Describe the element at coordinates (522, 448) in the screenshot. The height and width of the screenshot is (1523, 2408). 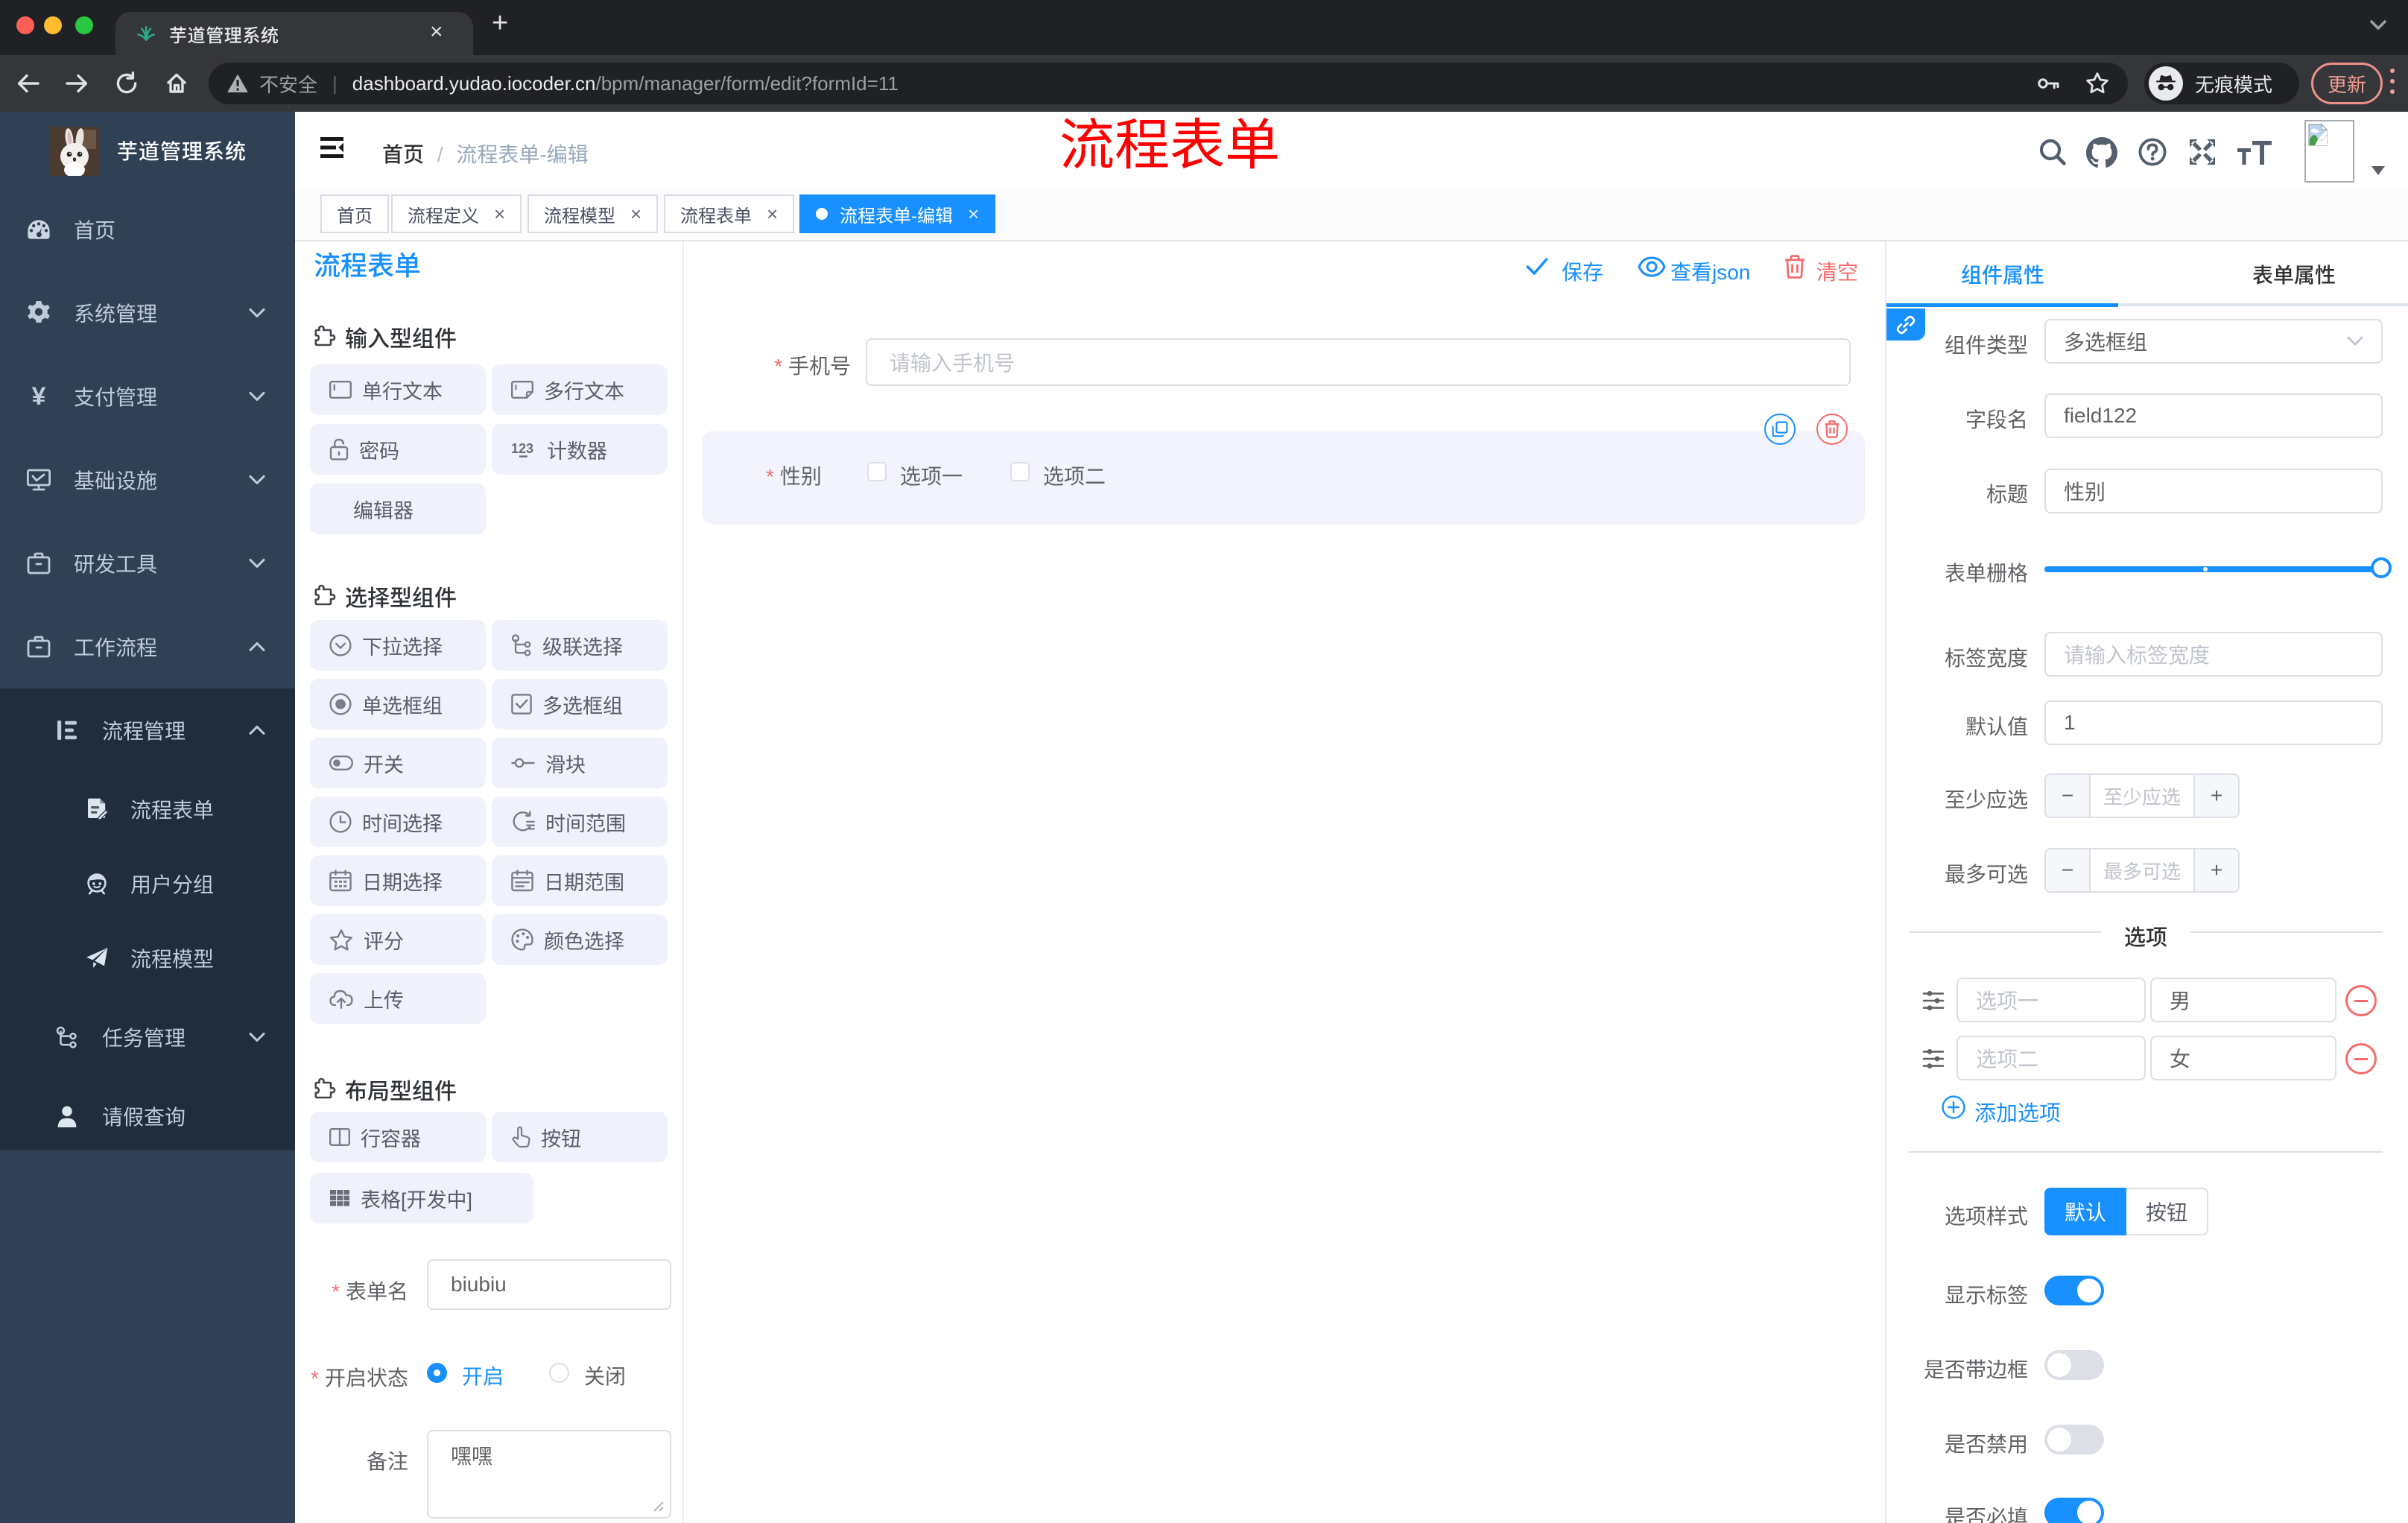
I see `svg-text: 123` at that location.